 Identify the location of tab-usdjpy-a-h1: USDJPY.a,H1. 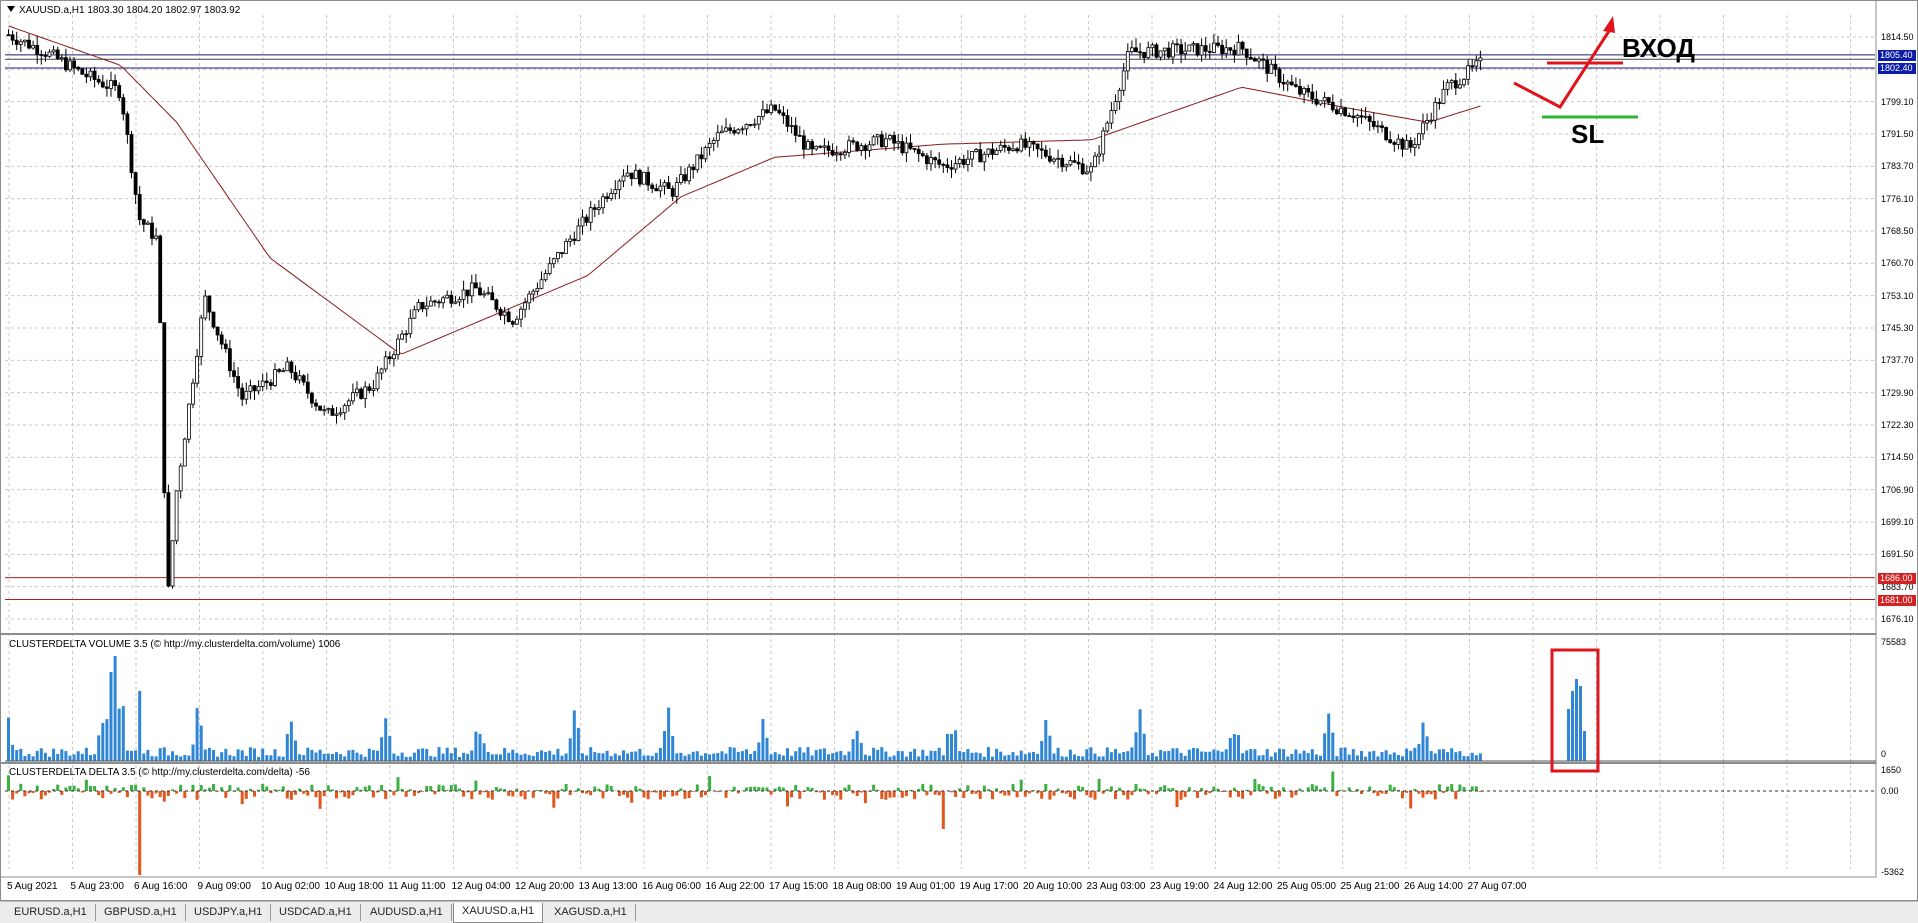
(229, 912).